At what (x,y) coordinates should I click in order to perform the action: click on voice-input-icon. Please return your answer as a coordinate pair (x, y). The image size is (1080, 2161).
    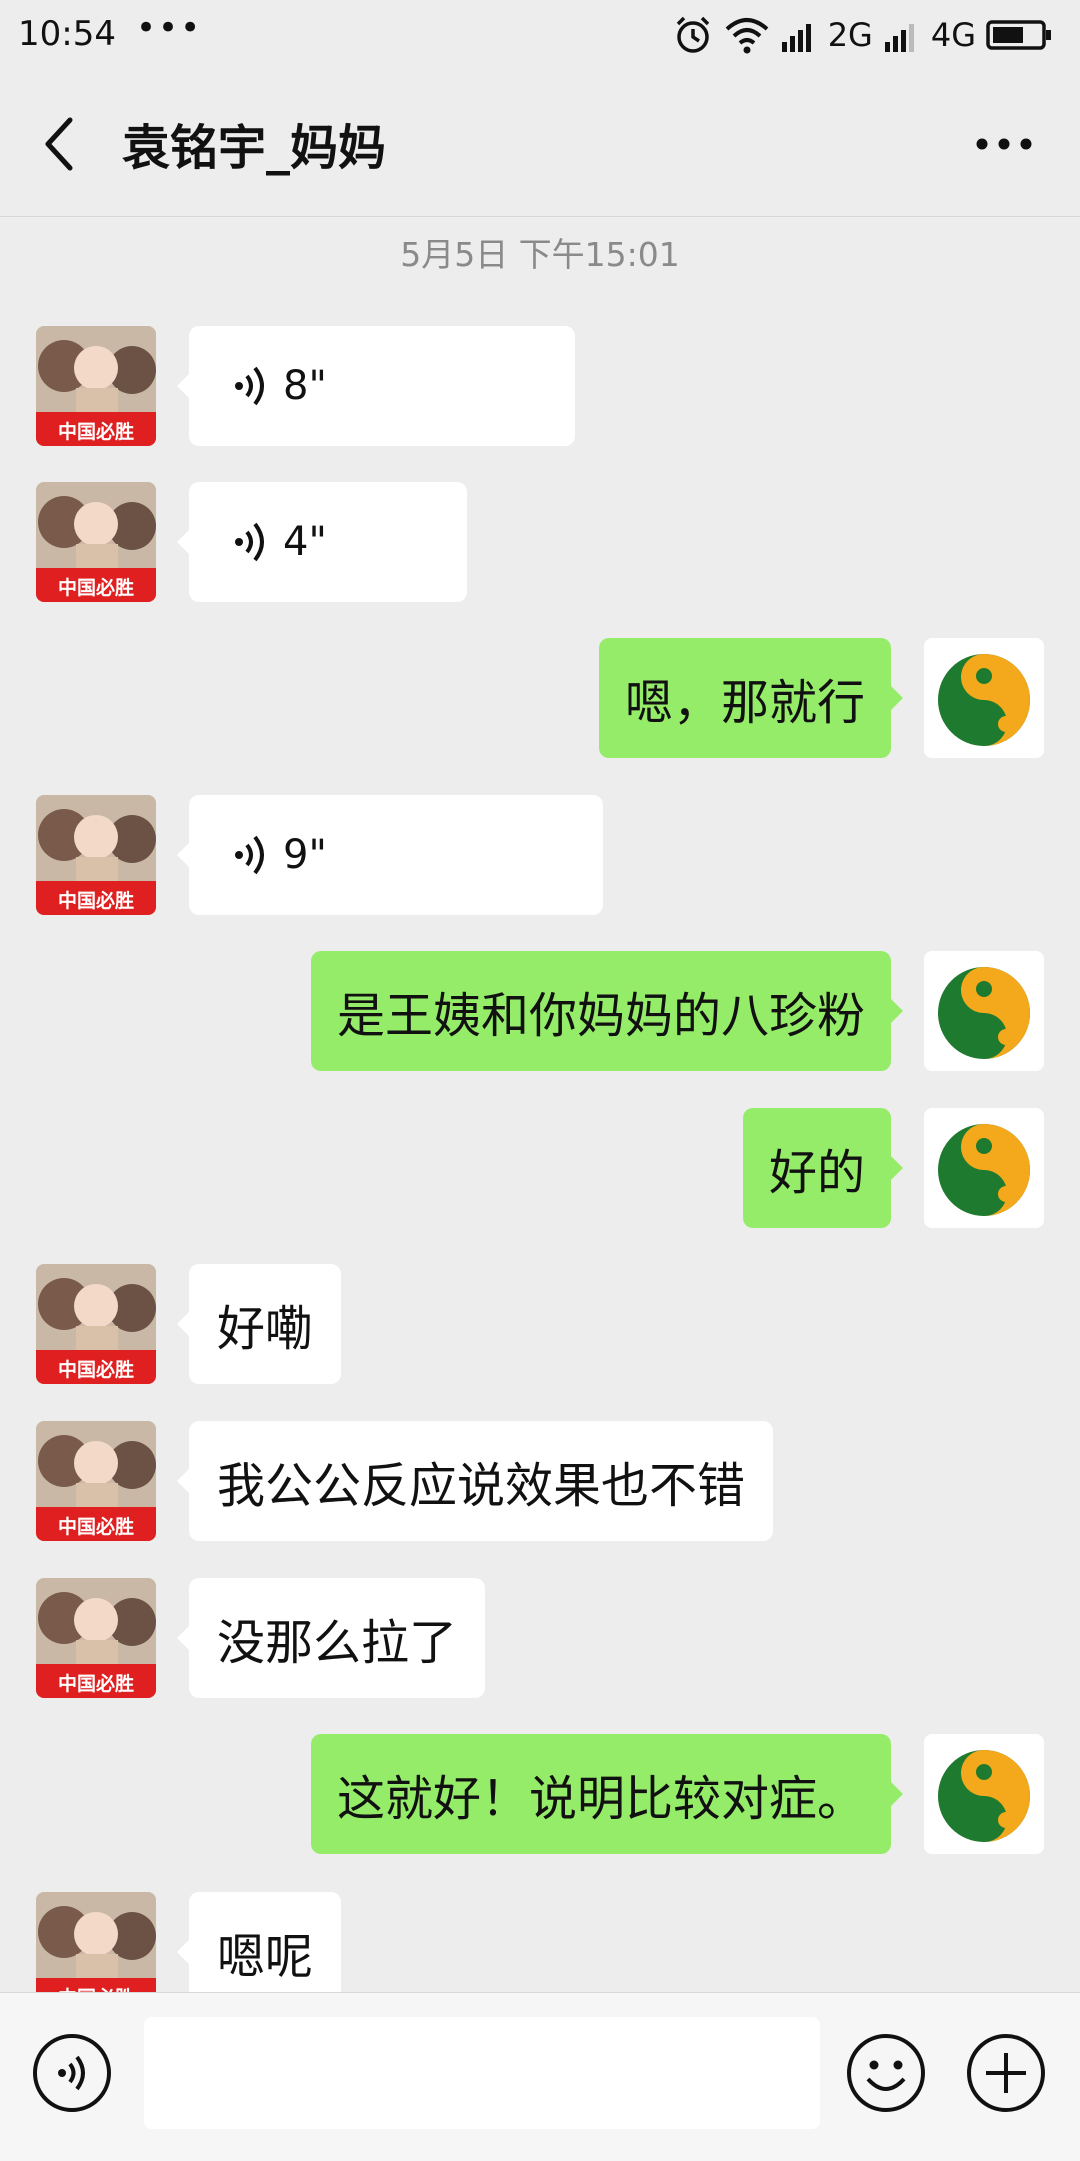
    Looking at the image, I should click on (72, 2073).